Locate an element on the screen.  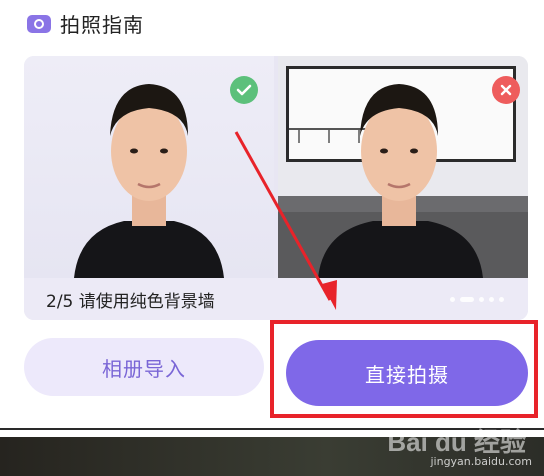
guide-caption-bar: 2/5 请使用纯色背景墙 is located at coordinates (276, 299).